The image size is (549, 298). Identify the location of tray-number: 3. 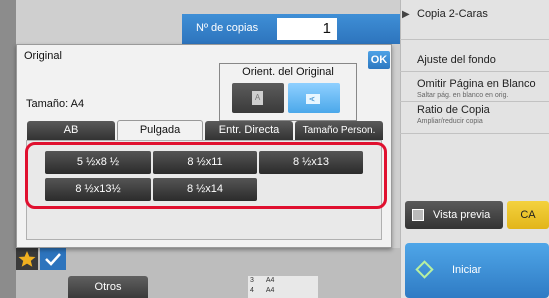
(252, 280).